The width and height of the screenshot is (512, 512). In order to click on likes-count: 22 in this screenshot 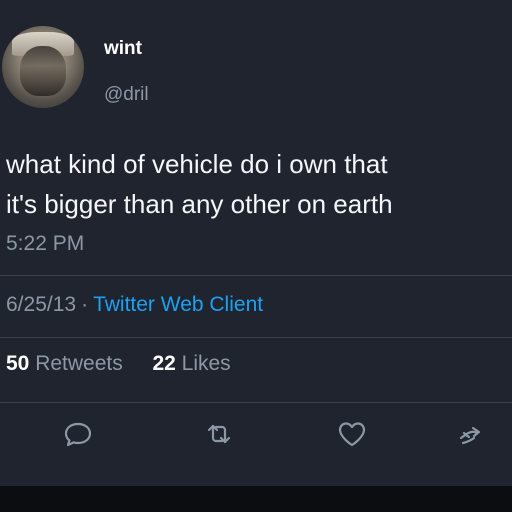, I will do `click(163, 363)`.